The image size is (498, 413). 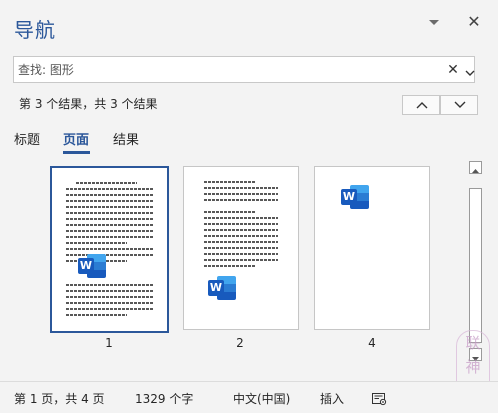 What do you see at coordinates (109, 343) in the screenshot?
I see `page-number: 1` at bounding box center [109, 343].